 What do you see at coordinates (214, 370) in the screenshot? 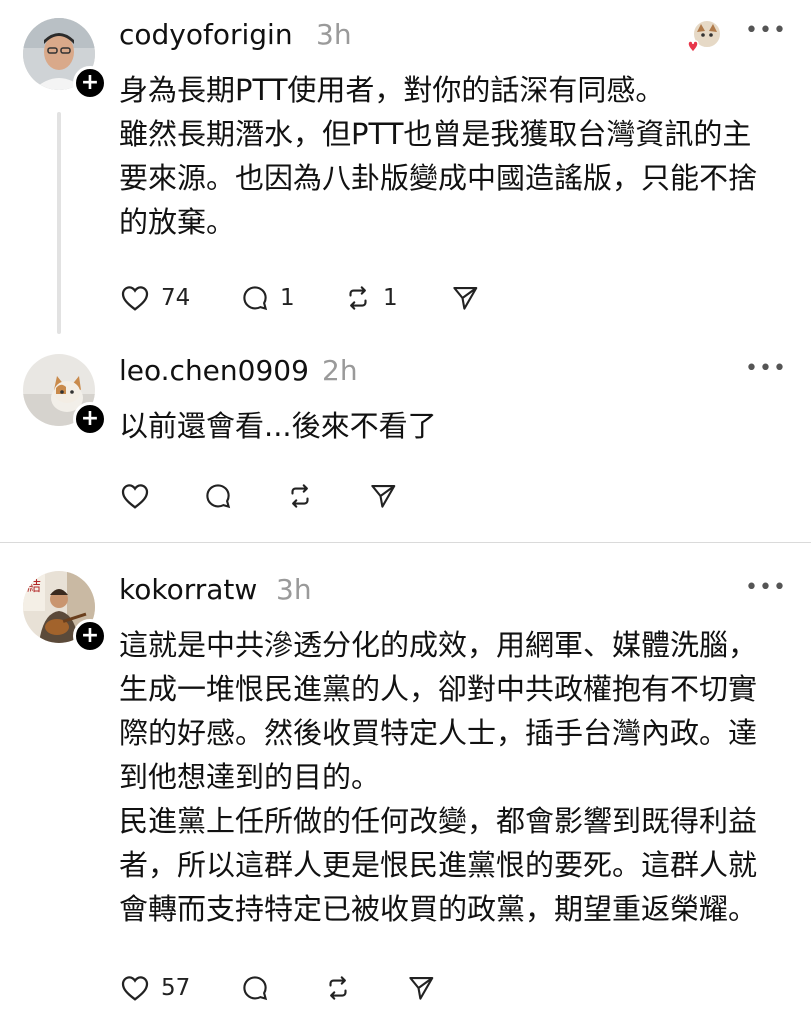
I see `username: leo.chen0909` at bounding box center [214, 370].